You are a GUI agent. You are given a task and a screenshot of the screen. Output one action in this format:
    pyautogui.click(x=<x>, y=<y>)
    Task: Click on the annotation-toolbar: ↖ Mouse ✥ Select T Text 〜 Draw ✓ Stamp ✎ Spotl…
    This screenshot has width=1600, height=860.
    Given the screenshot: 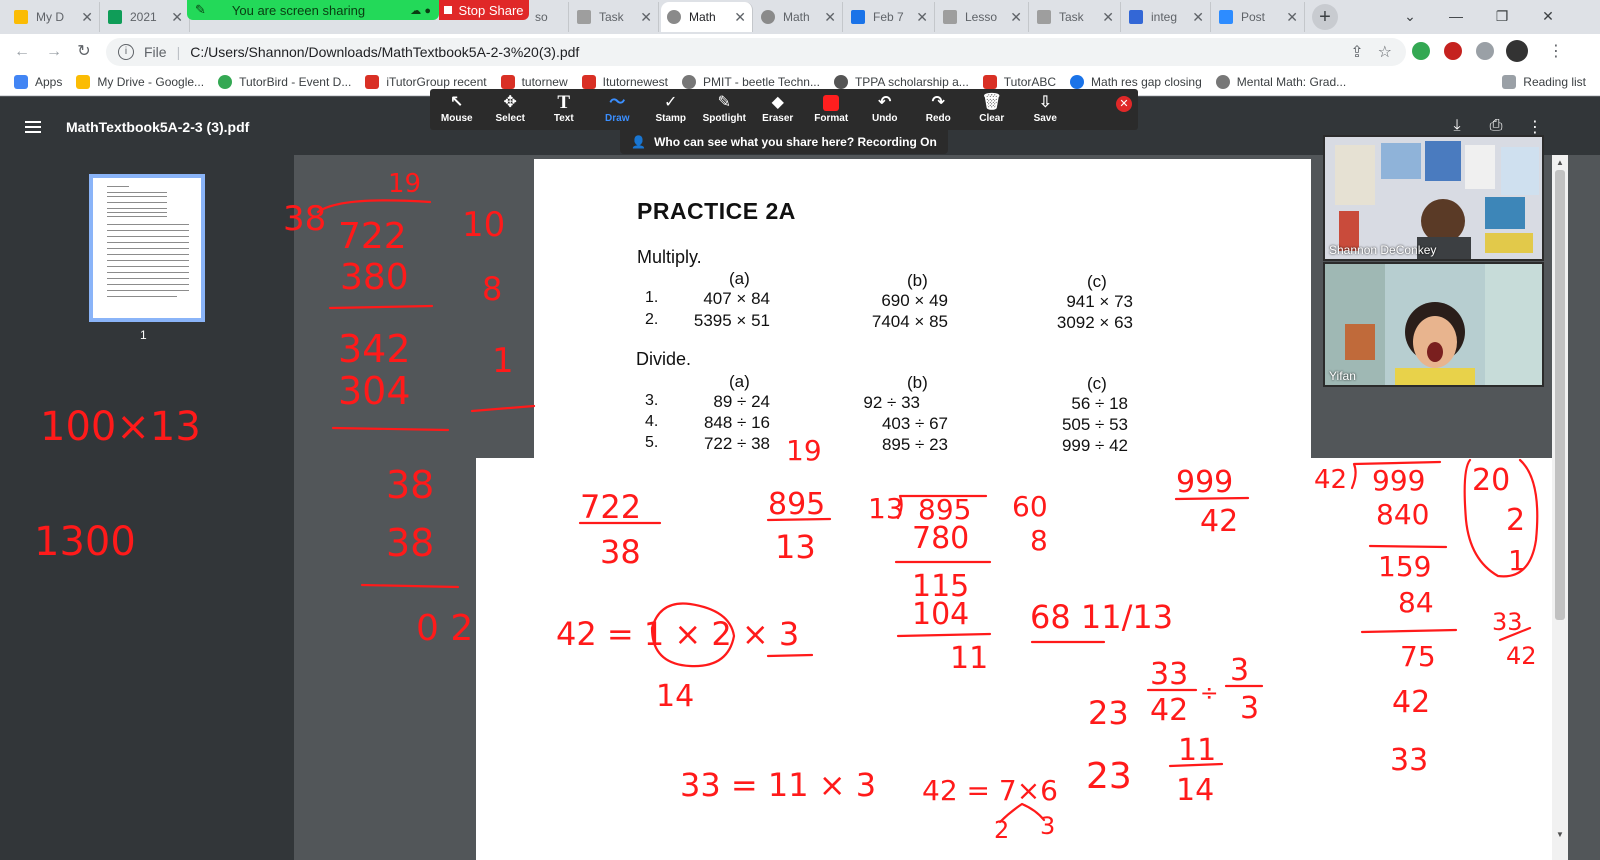 What is the action you would take?
    pyautogui.click(x=784, y=109)
    